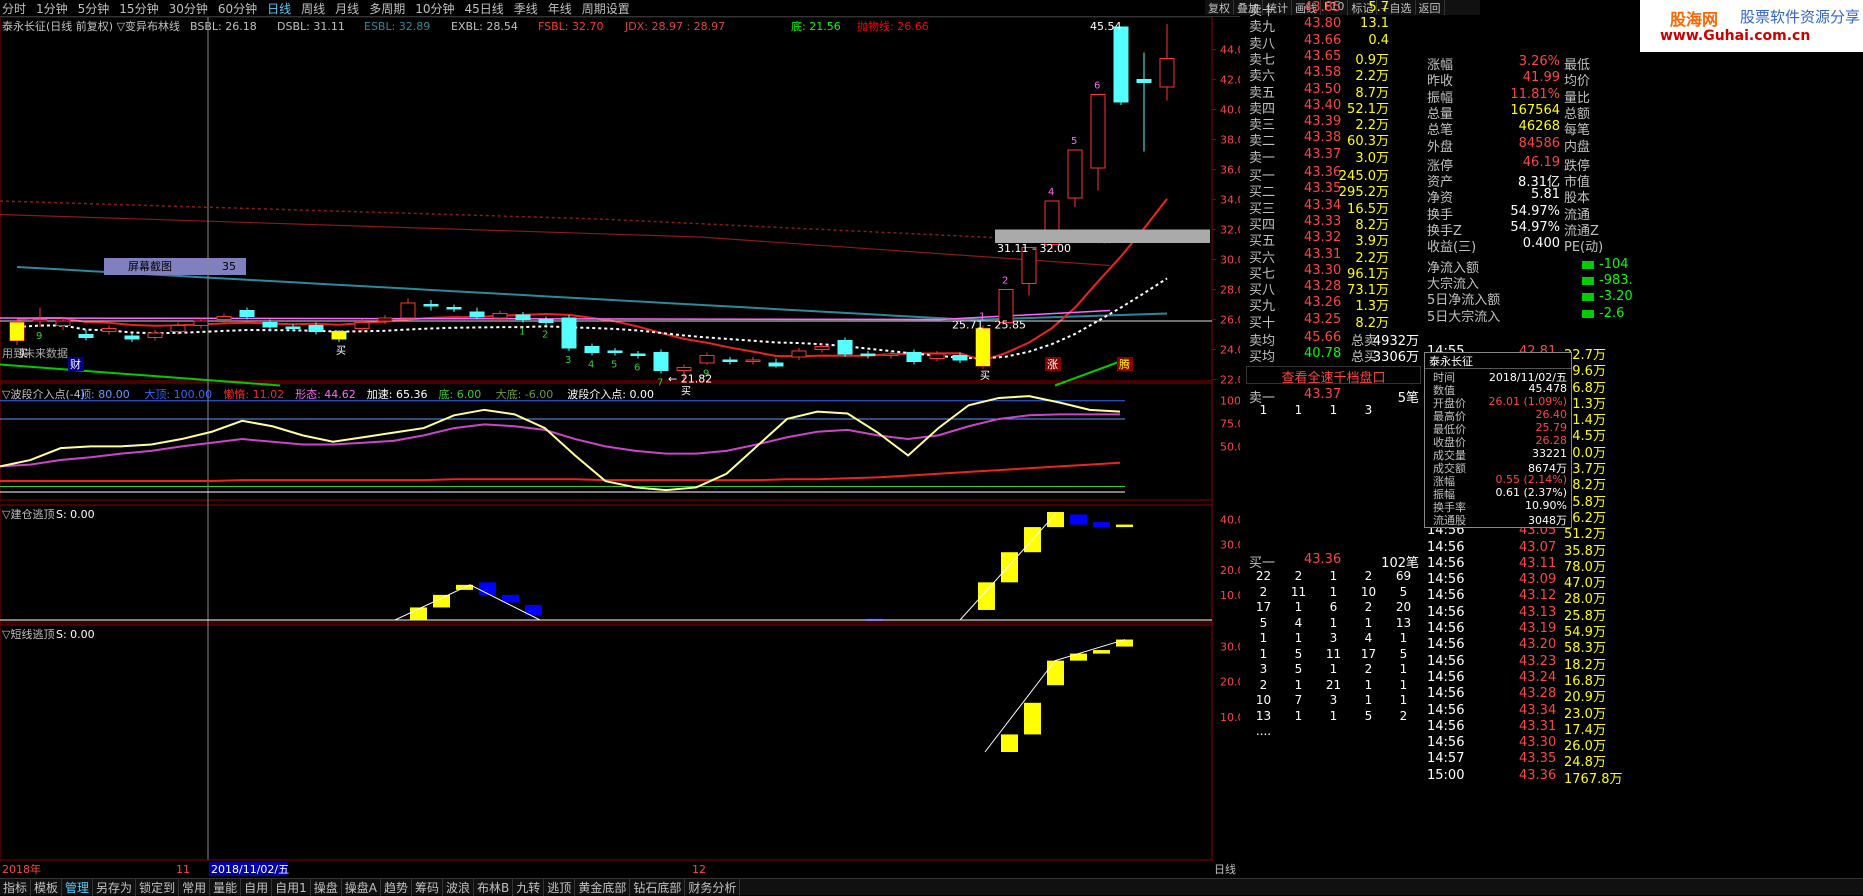  What do you see at coordinates (1643, 760) in the screenshot?
I see `tick-row: 14:57 43.35 24.8万` at bounding box center [1643, 760].